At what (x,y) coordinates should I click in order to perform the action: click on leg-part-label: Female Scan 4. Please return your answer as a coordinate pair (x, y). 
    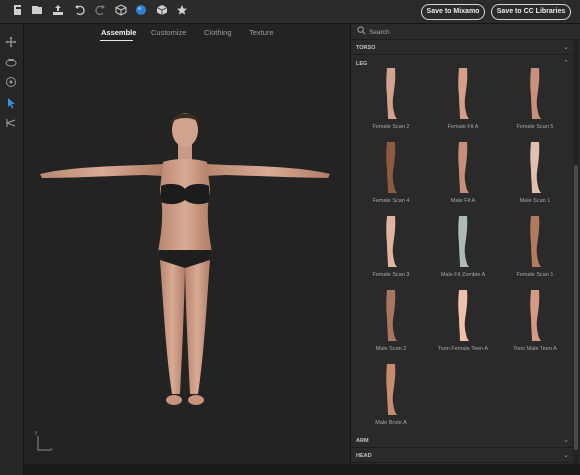
    Looking at the image, I should click on (391, 201).